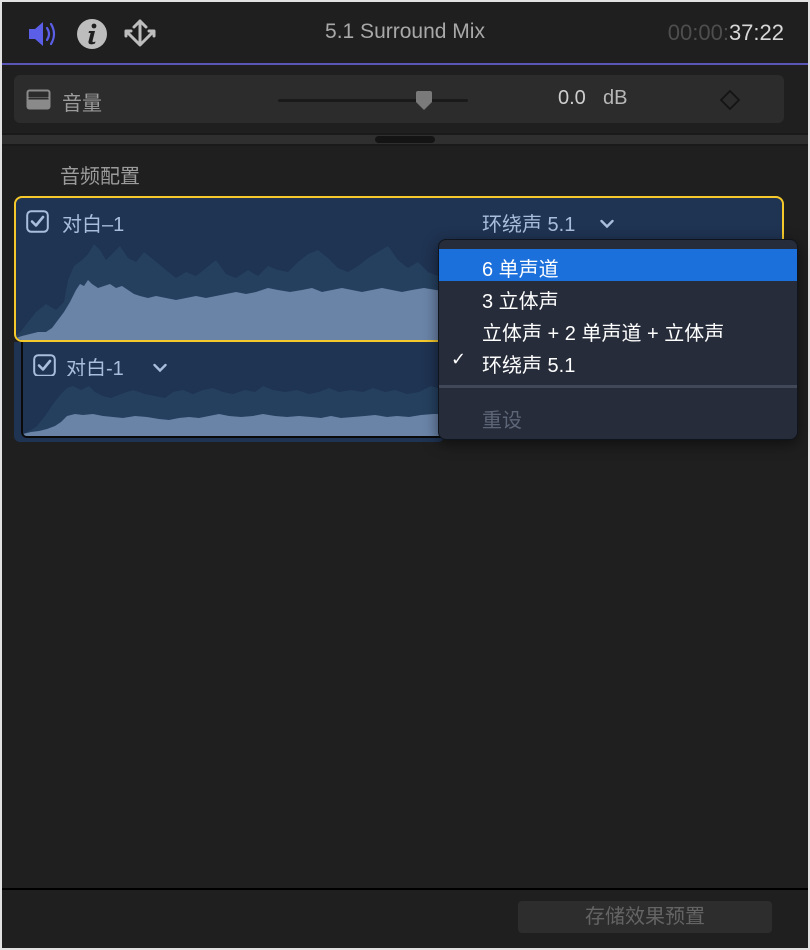  I want to click on clip-2-container: 对白-1, so click(230, 392).